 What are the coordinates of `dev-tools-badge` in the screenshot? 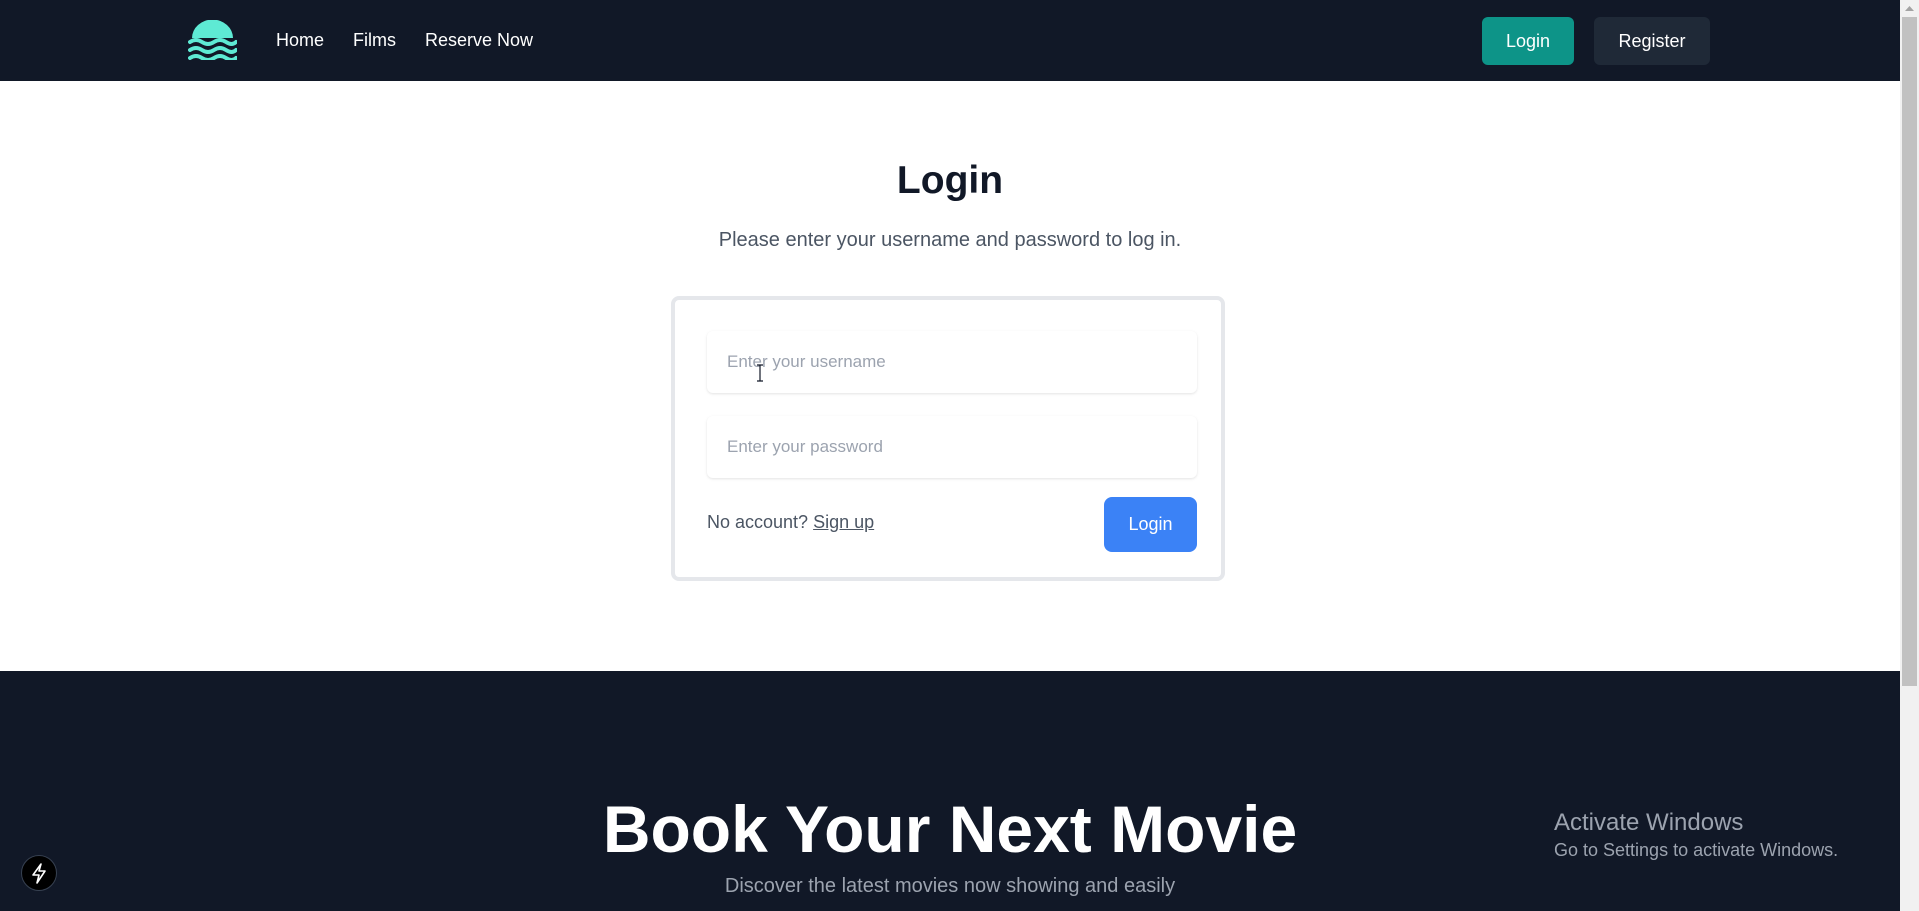 It's located at (39, 873).